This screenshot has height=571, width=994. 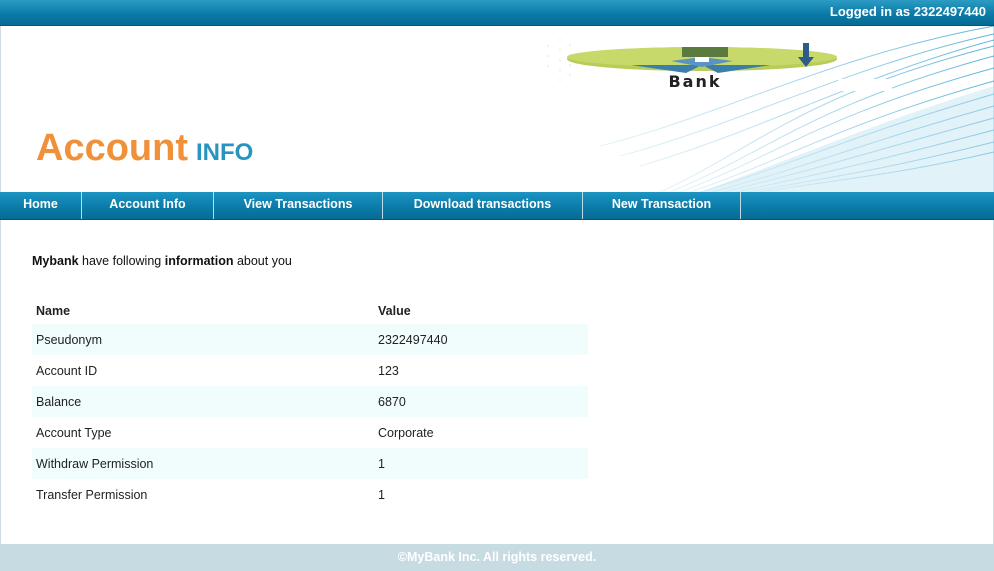 I want to click on page-title-sub: INFO, so click(x=225, y=152).